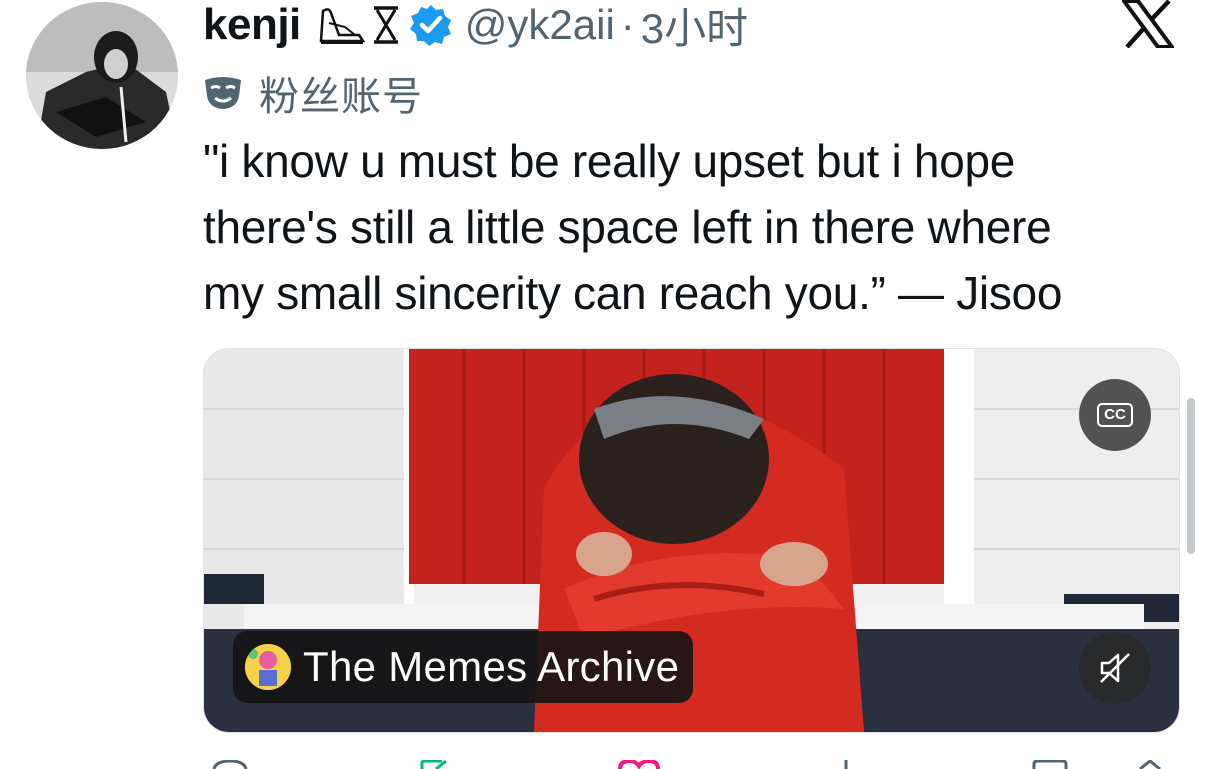 Image resolution: width=1206 pixels, height=769 pixels. I want to click on share-icon, so click(1150, 764).